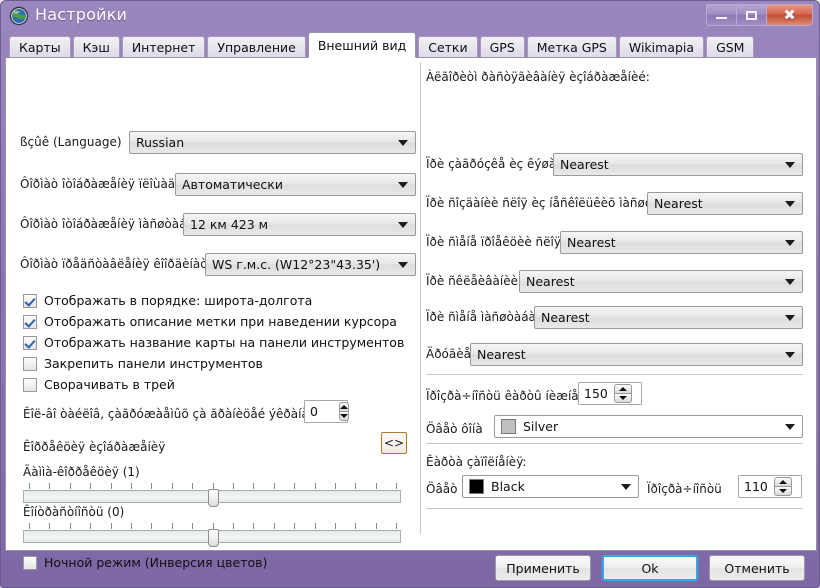  What do you see at coordinates (730, 47) in the screenshot?
I see `tab-gsm: GSM` at bounding box center [730, 47].